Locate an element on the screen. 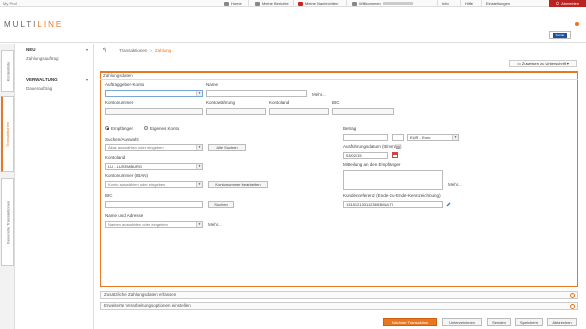 Image resolution: width=586 pixels, height=329 pixels. kontoland-label: Kontoland is located at coordinates (279, 102).